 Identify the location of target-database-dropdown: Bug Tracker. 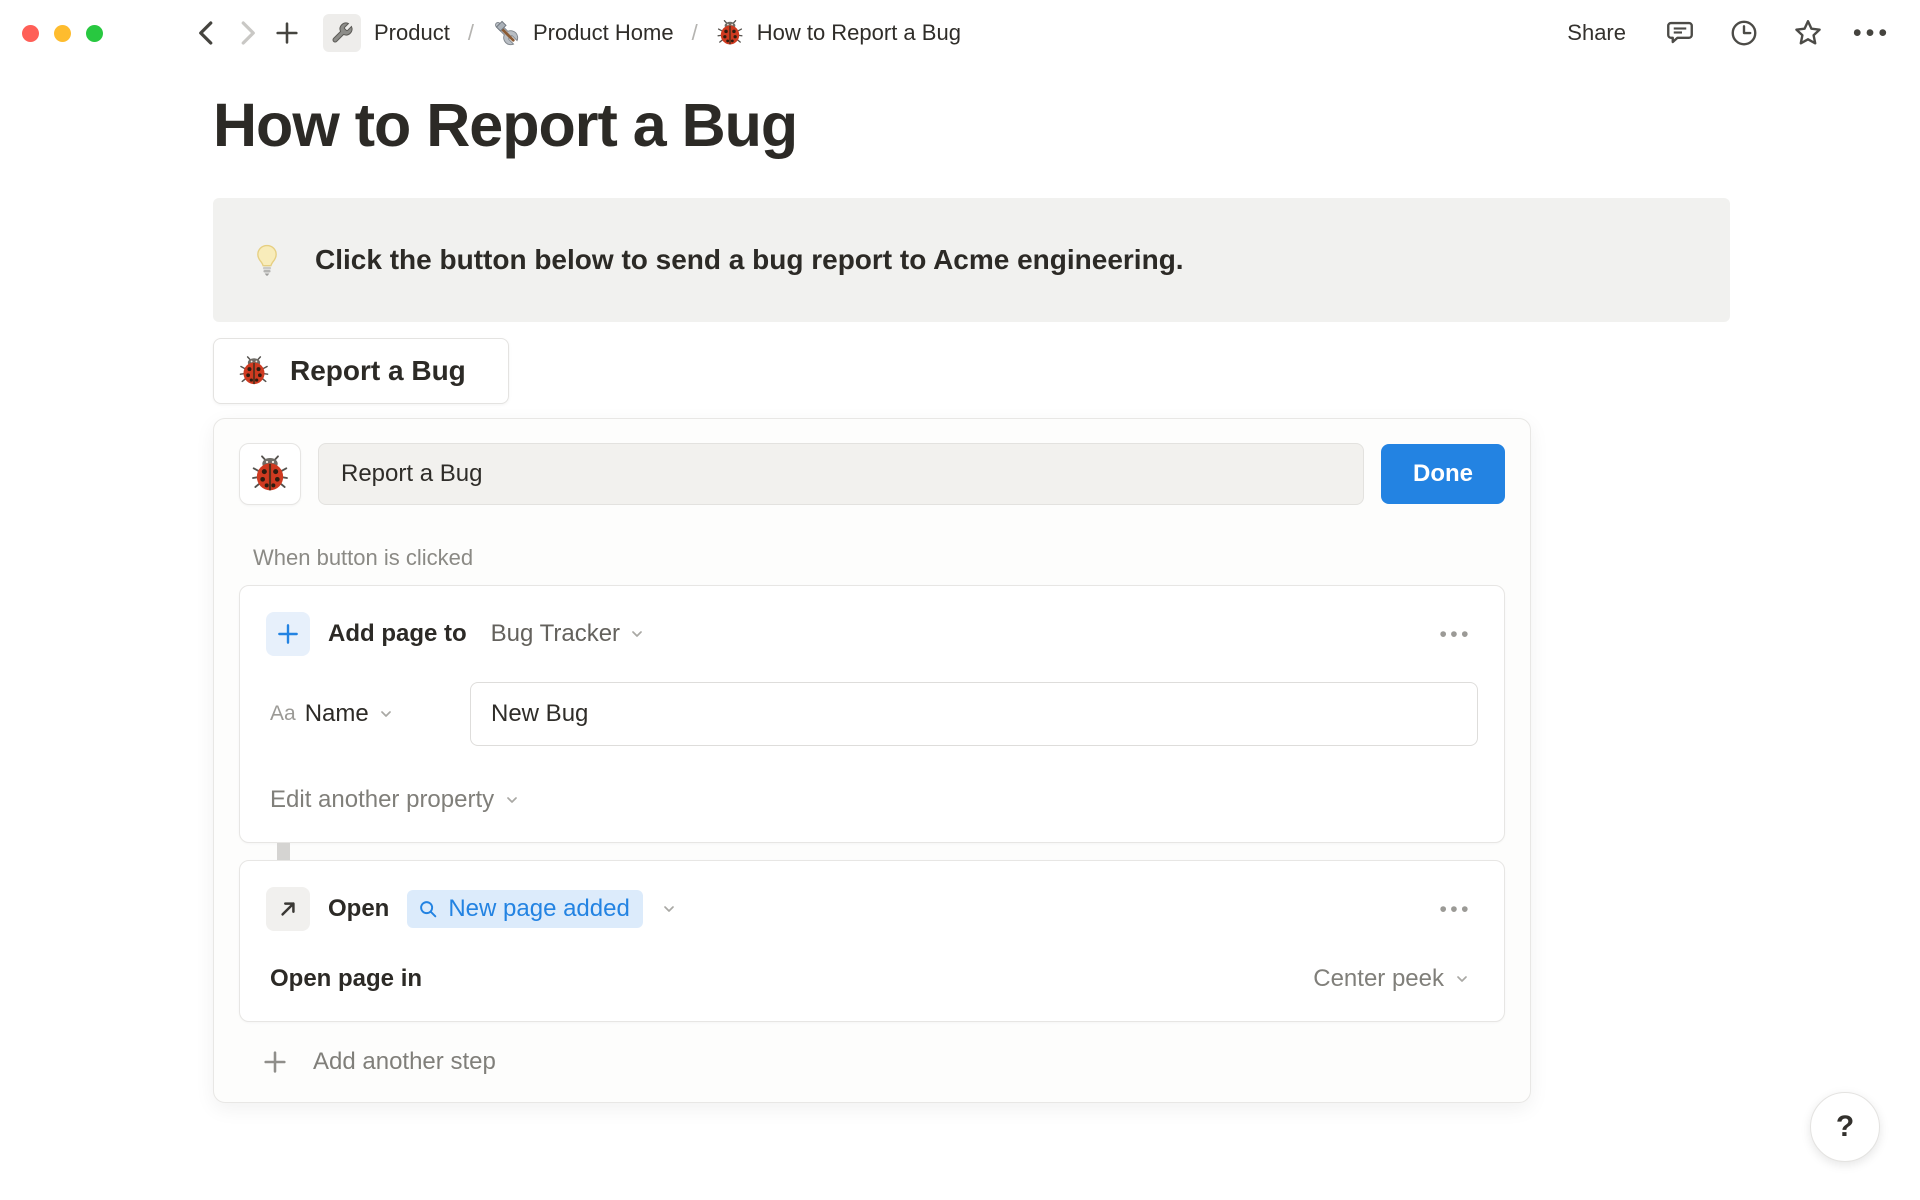
(568, 634).